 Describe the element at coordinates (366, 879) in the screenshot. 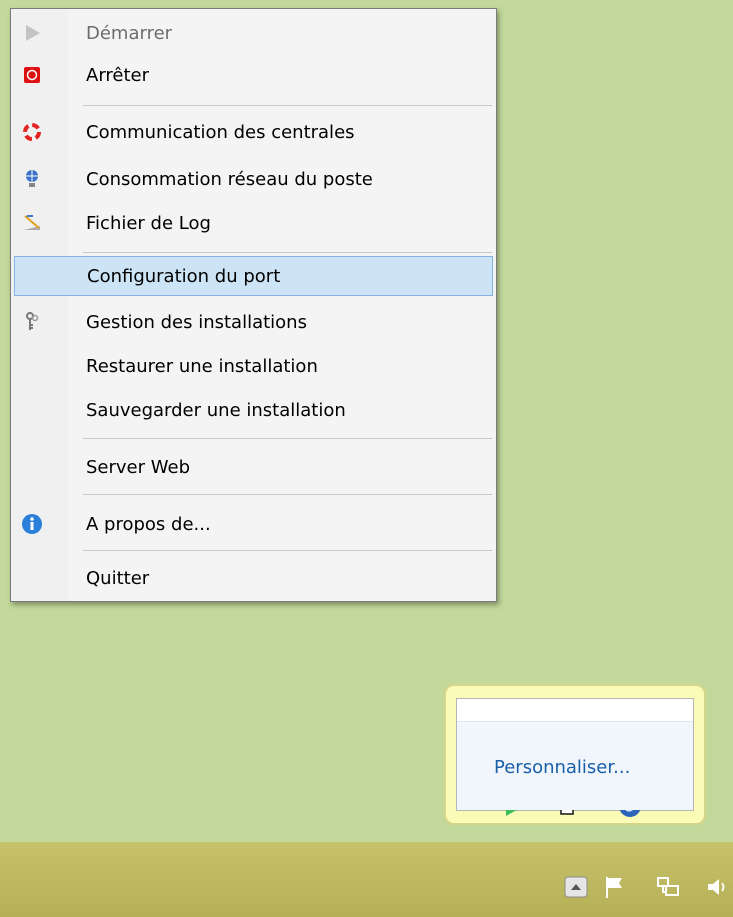

I see `taskbar` at that location.